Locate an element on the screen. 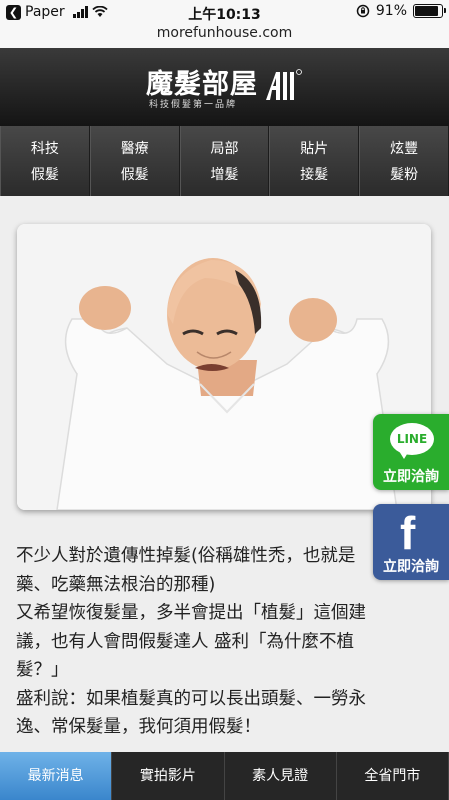  line-contact-button: LINE 立即洽詢 is located at coordinates (411, 452).